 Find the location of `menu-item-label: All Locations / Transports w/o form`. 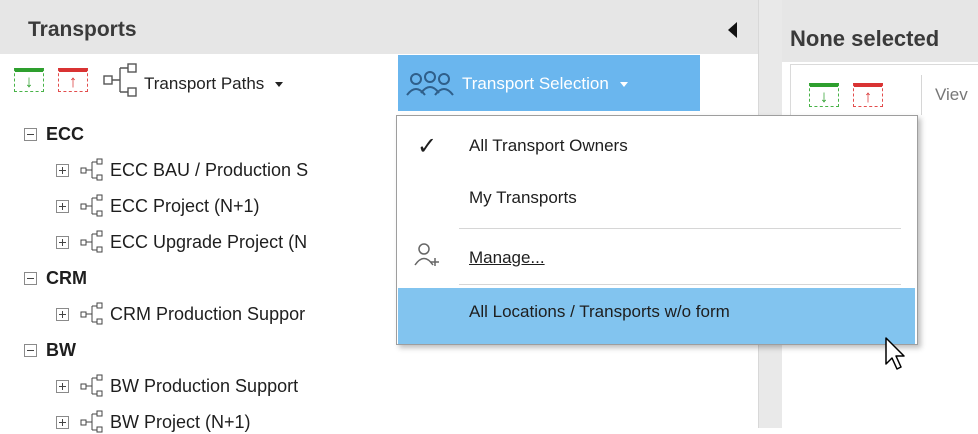

menu-item-label: All Locations / Transports w/o form is located at coordinates (599, 311).